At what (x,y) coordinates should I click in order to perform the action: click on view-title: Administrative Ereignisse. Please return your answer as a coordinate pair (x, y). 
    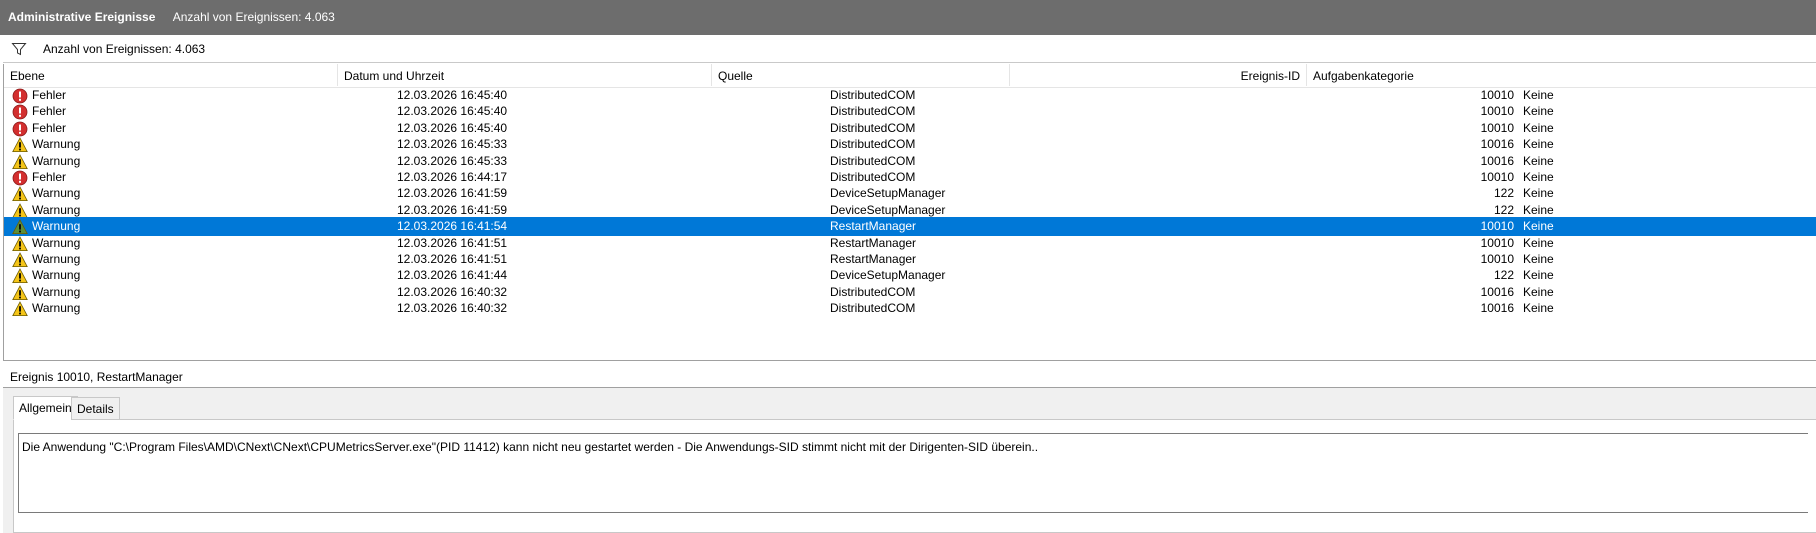
    Looking at the image, I should click on (82, 17).